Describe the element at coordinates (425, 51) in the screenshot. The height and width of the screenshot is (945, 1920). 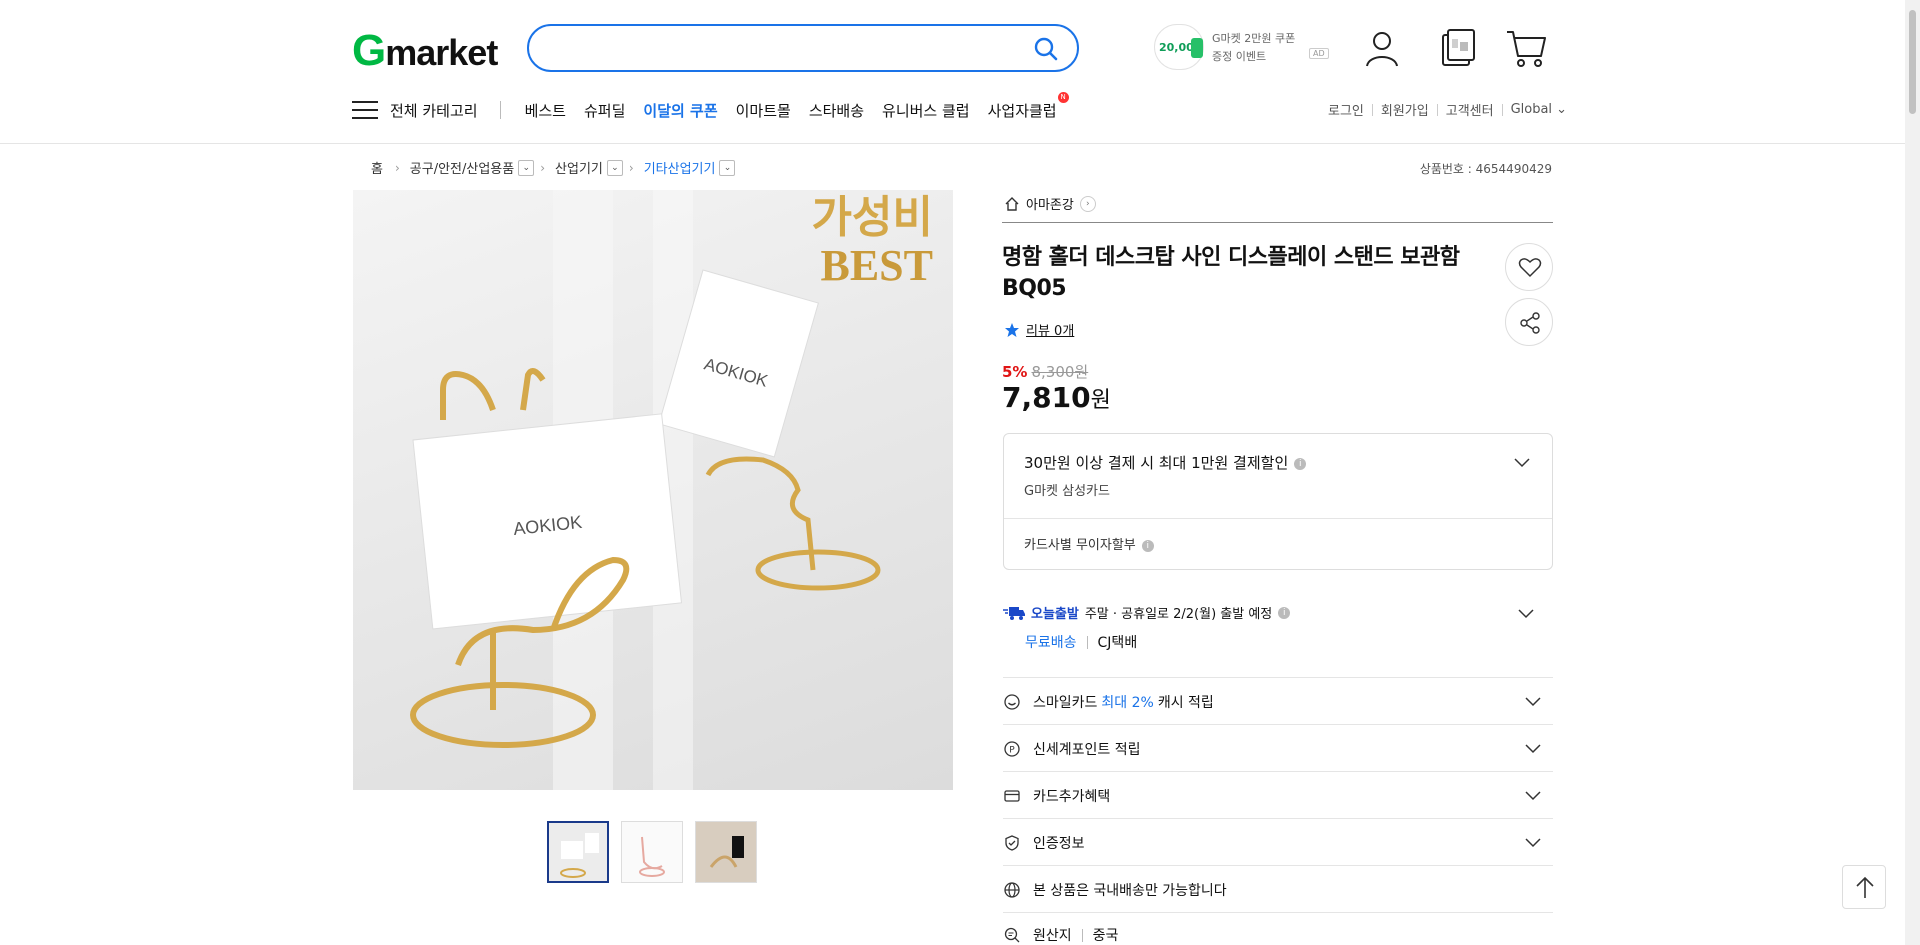
I see `gmarket-logo: Gmarket` at that location.